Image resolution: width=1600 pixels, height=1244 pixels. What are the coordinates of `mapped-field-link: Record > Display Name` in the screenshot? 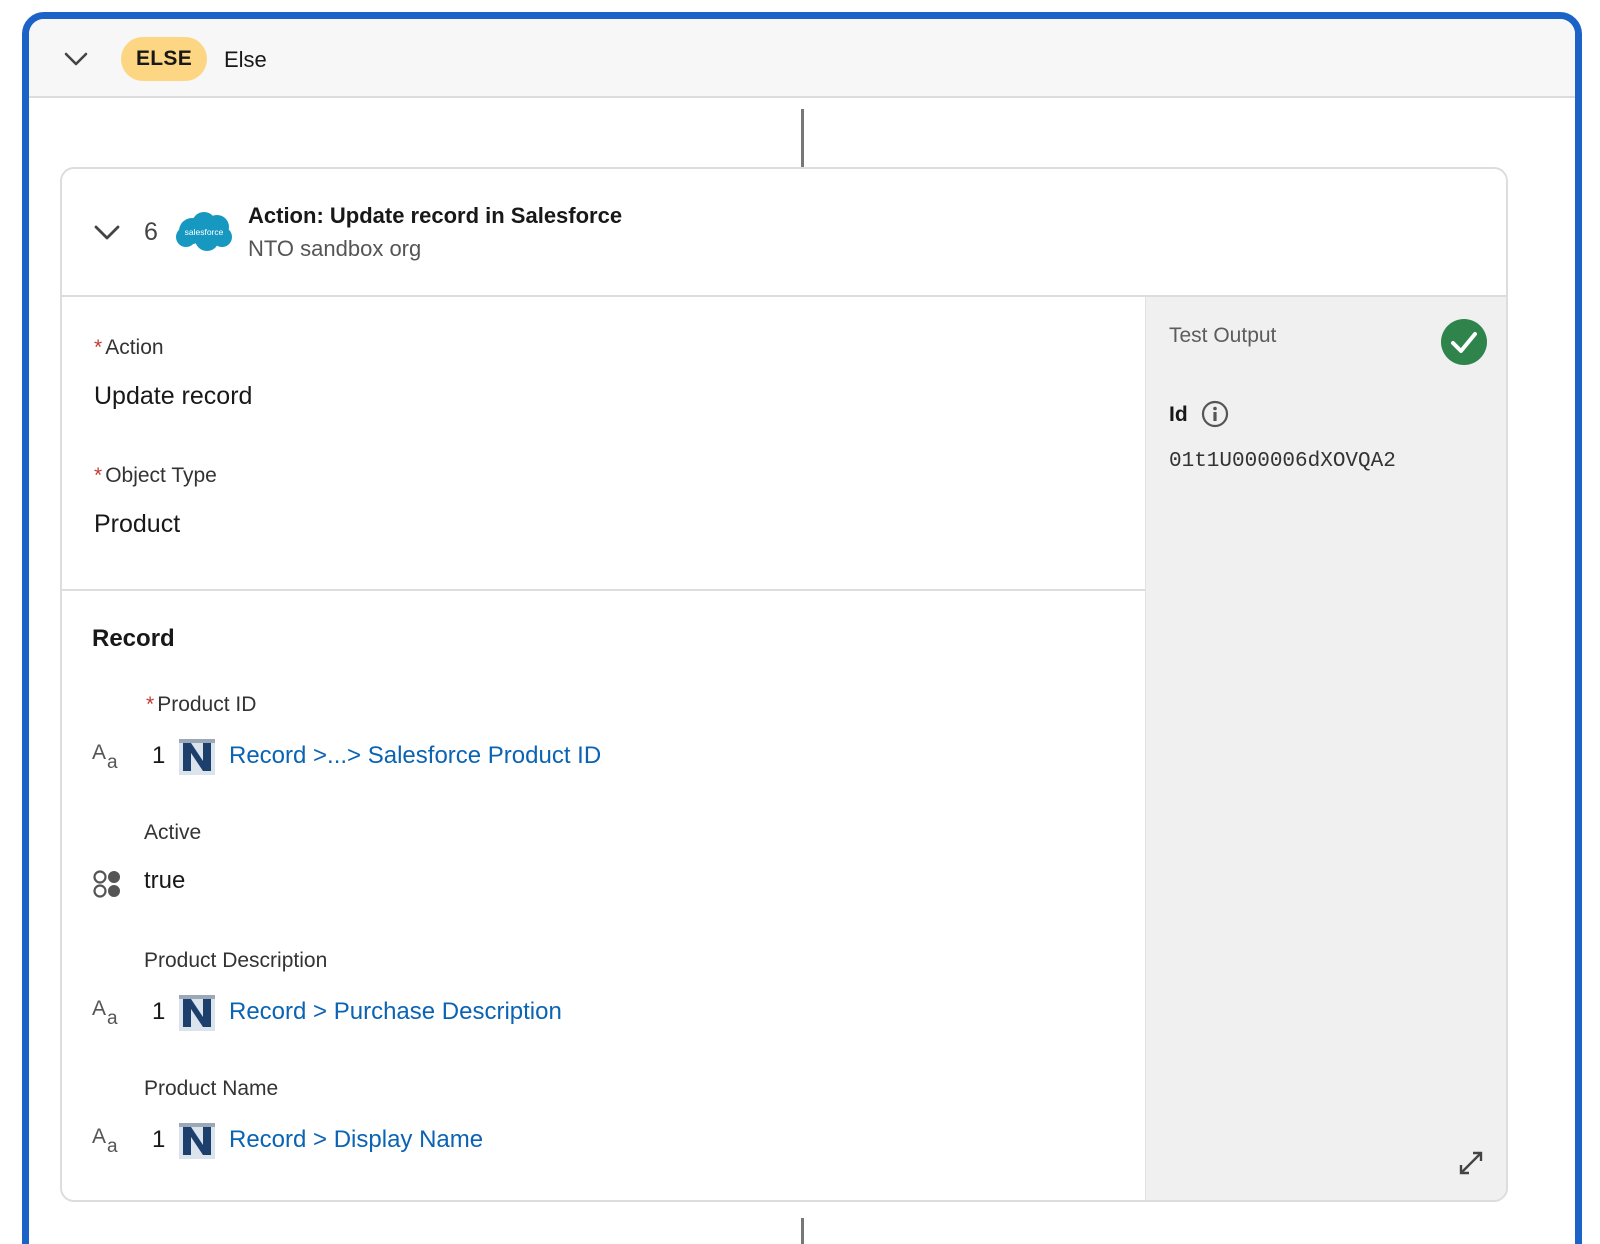 It's located at (356, 1140).